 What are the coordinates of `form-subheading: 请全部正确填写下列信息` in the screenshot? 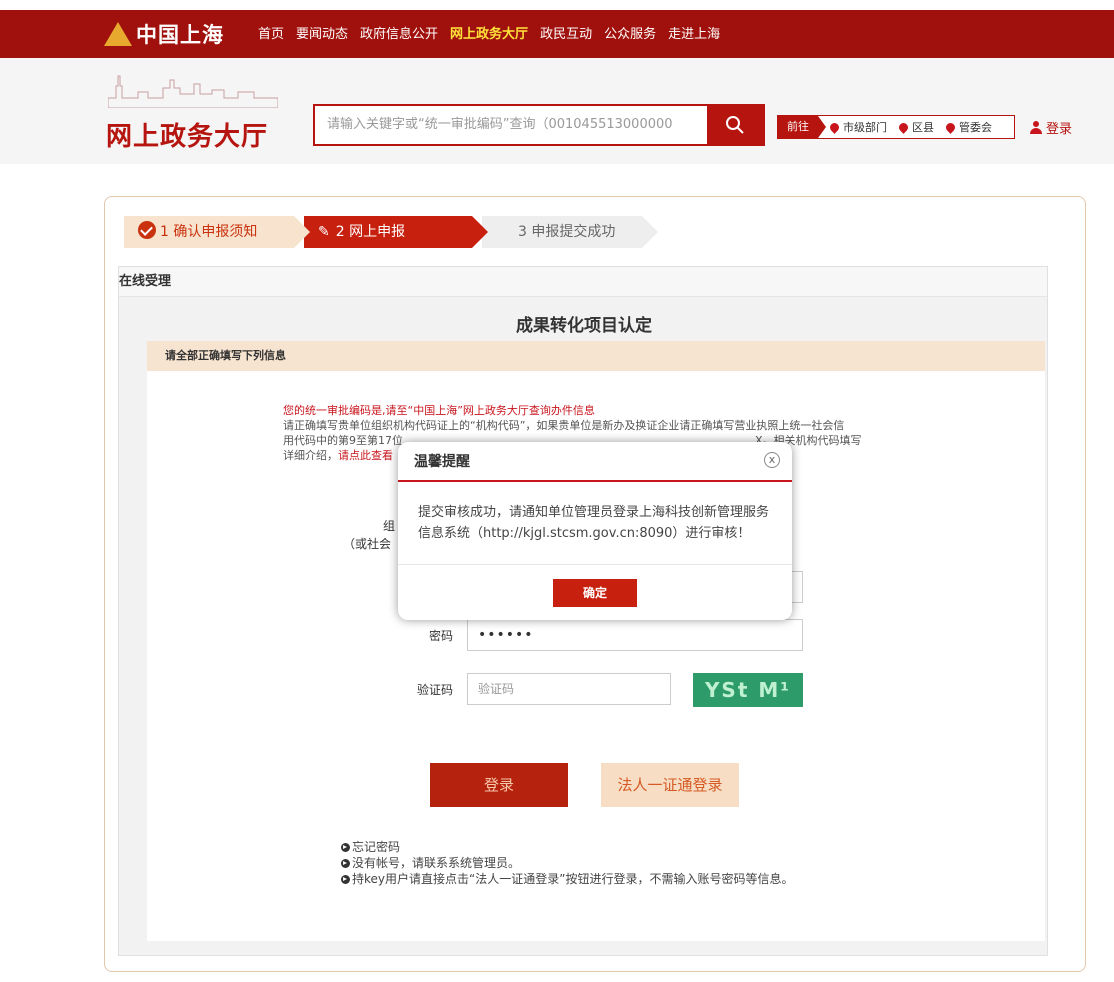 It's located at (596, 356).